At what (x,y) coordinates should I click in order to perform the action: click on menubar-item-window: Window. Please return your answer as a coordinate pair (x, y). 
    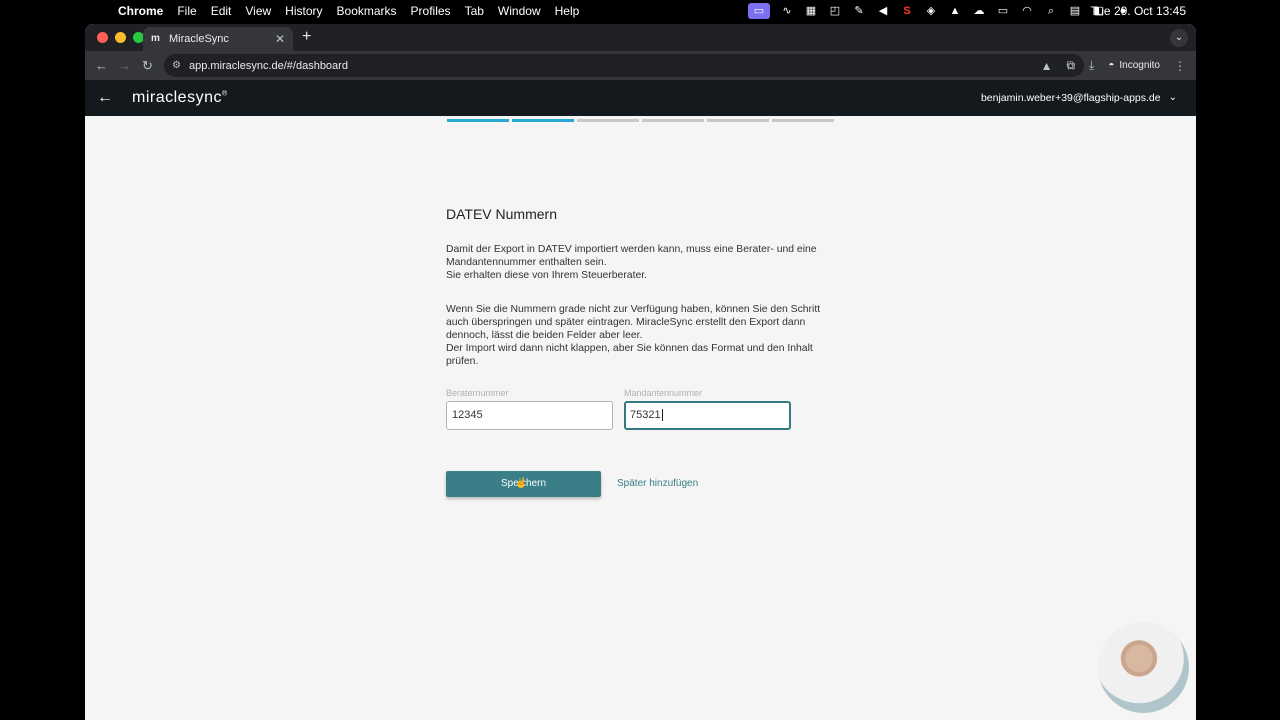
    Looking at the image, I should click on (519, 11).